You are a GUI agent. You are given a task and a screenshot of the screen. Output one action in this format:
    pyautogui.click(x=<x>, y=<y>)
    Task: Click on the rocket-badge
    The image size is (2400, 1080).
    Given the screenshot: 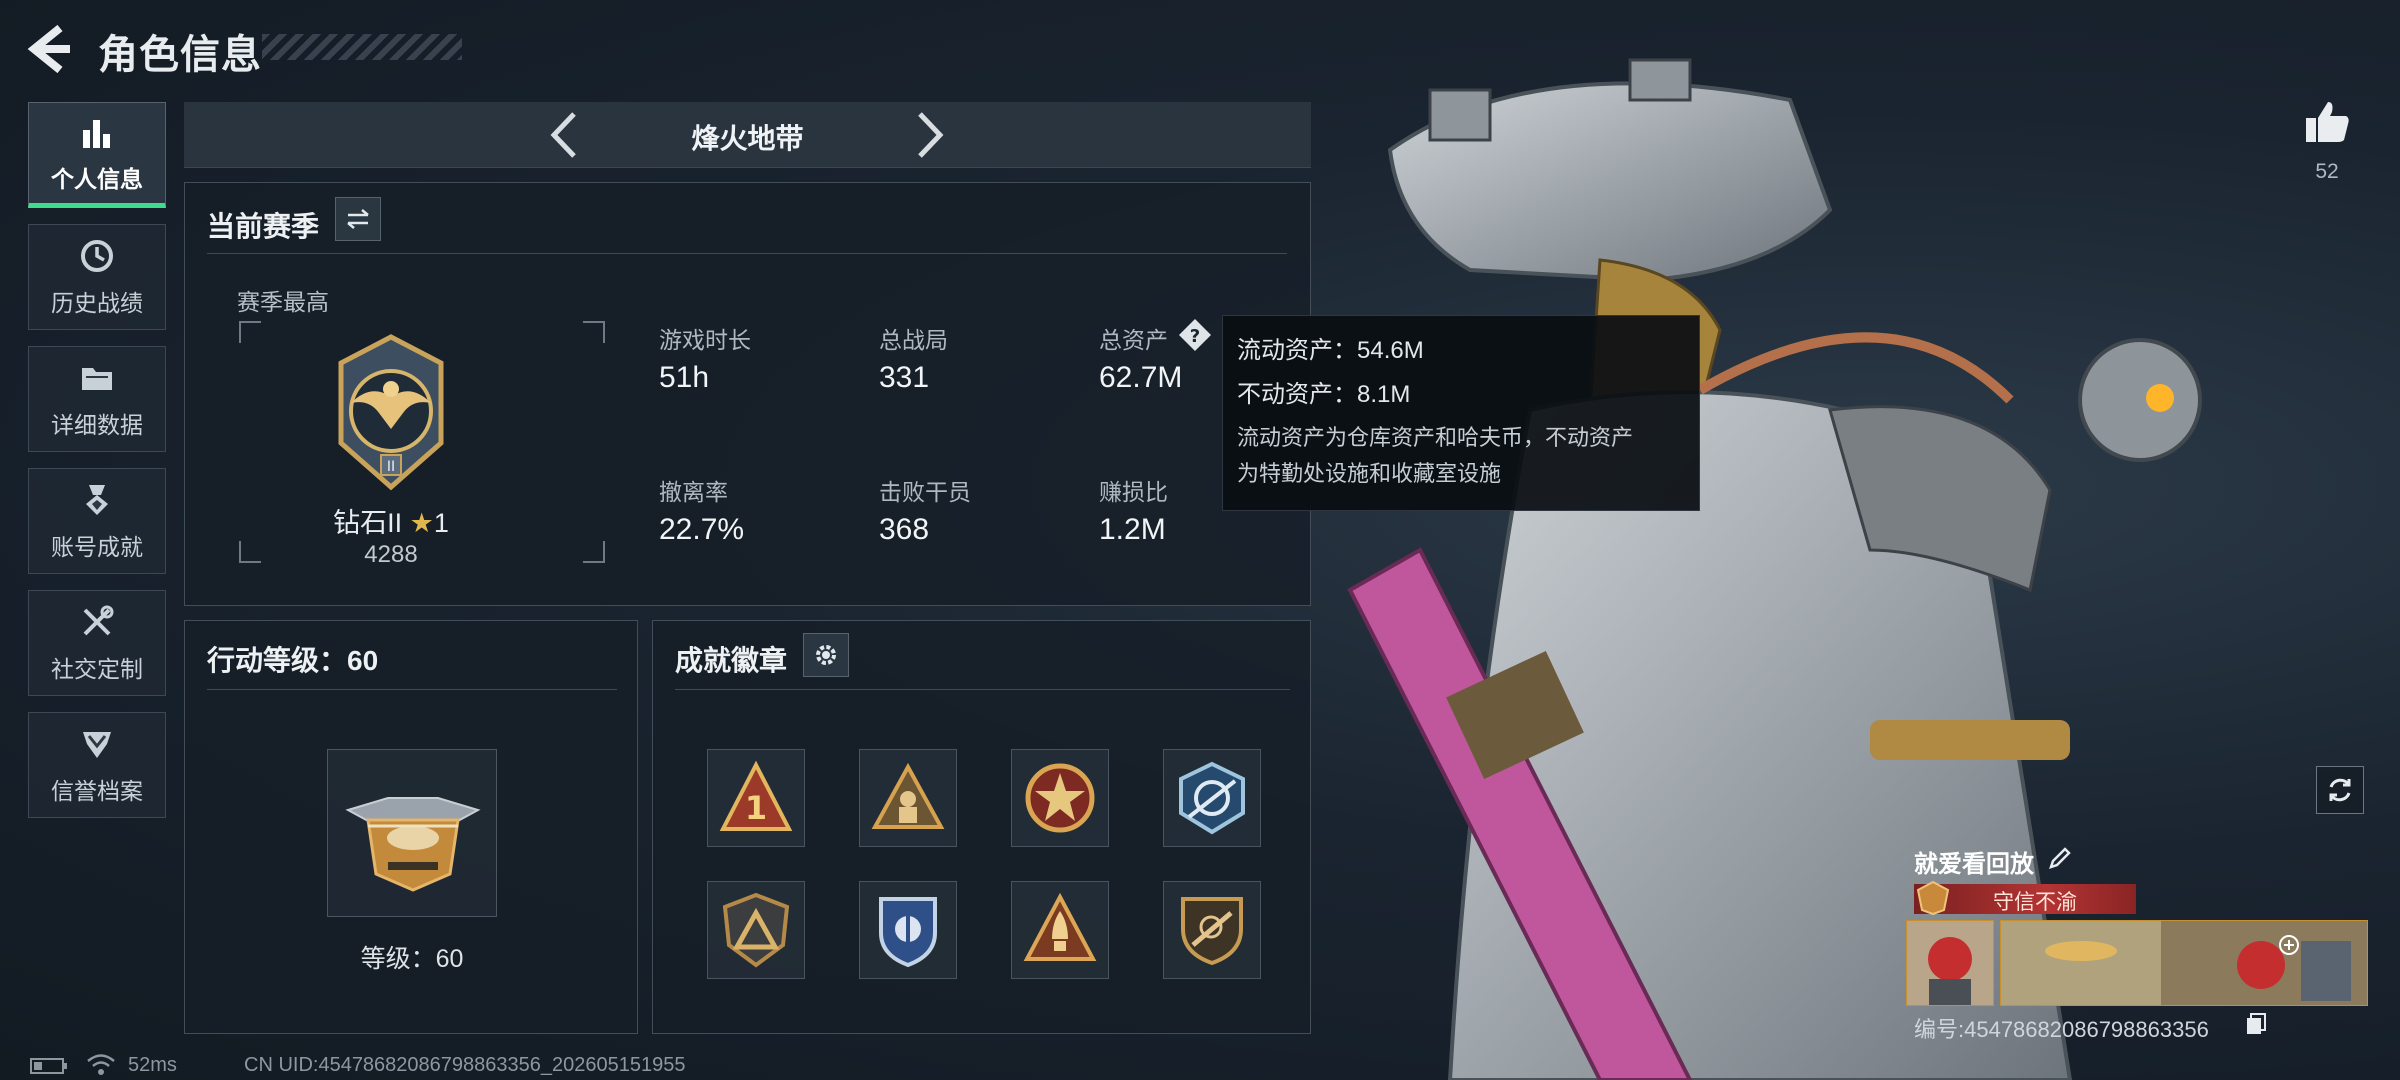 What is the action you would take?
    pyautogui.click(x=1060, y=930)
    